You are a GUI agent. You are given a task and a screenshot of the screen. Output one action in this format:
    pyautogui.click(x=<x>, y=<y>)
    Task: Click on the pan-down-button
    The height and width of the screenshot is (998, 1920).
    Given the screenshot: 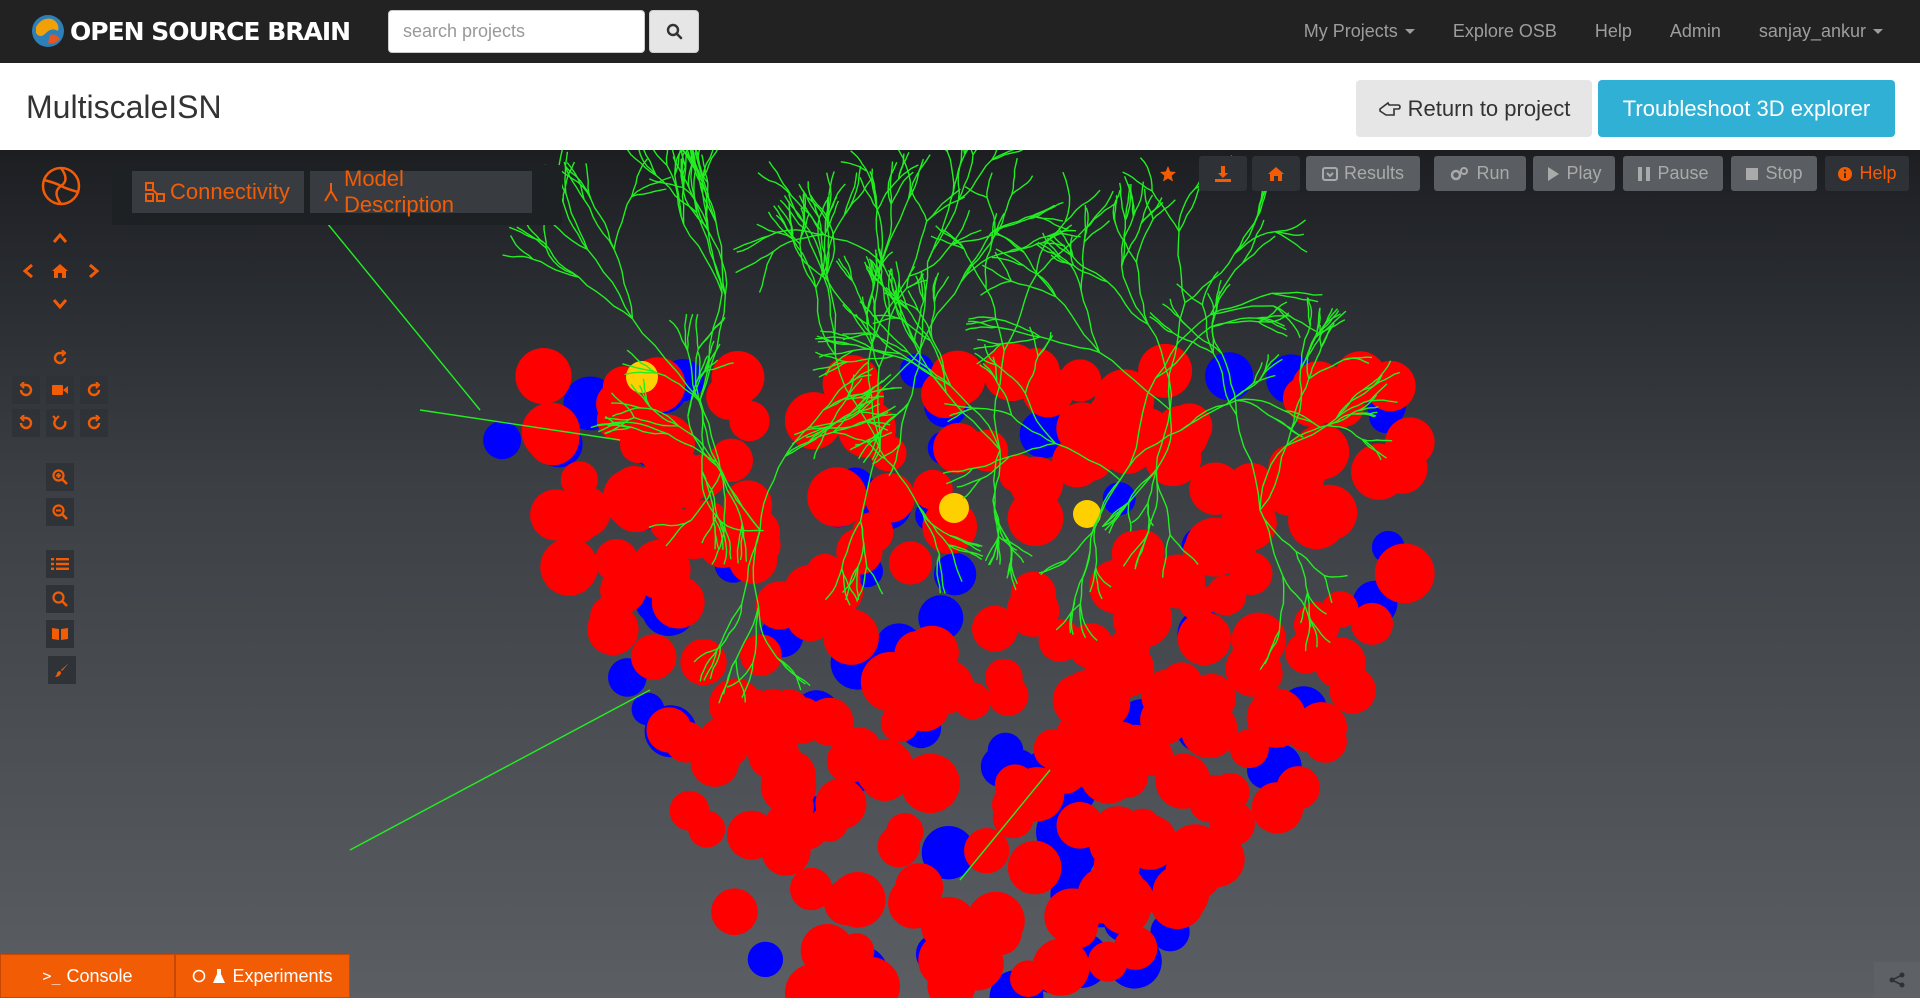 What is the action you would take?
    pyautogui.click(x=60, y=304)
    